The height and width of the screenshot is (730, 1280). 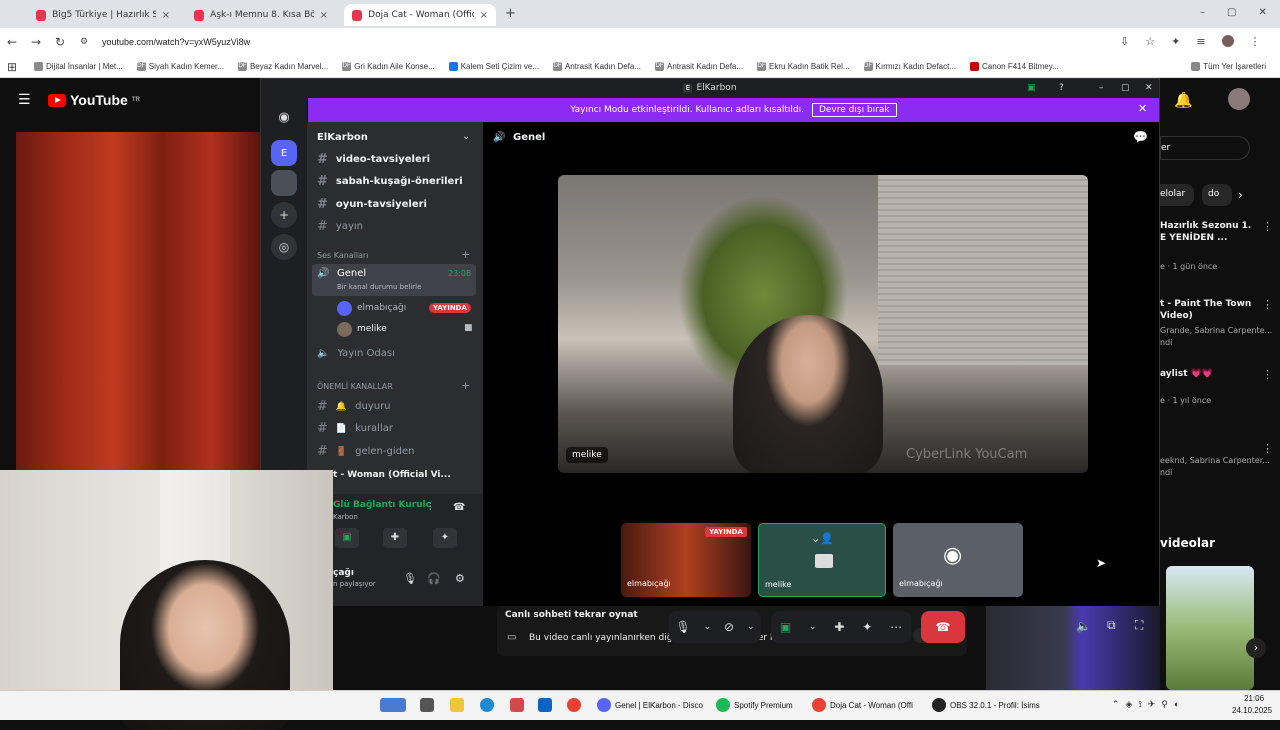 I want to click on apps-grid-icon: ⊞, so click(x=12, y=67).